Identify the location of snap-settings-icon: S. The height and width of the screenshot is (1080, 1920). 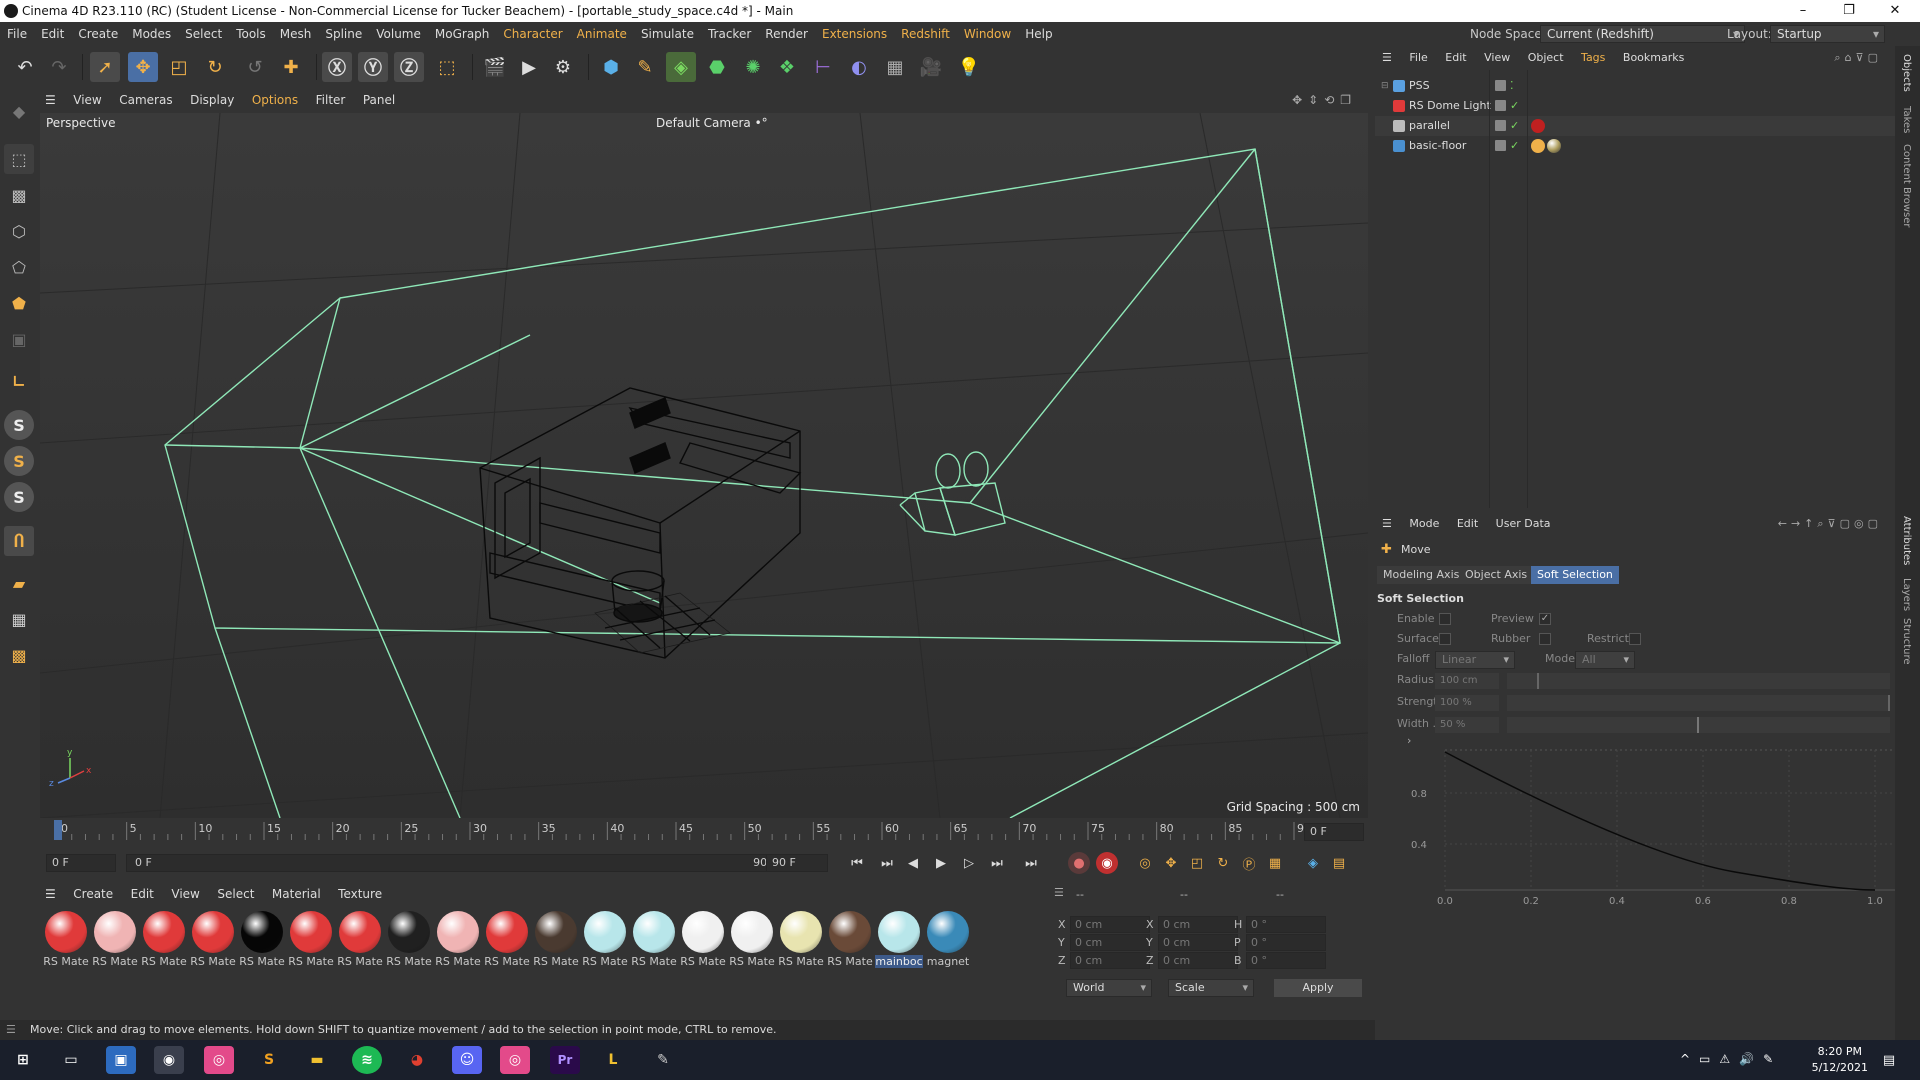
(19, 461).